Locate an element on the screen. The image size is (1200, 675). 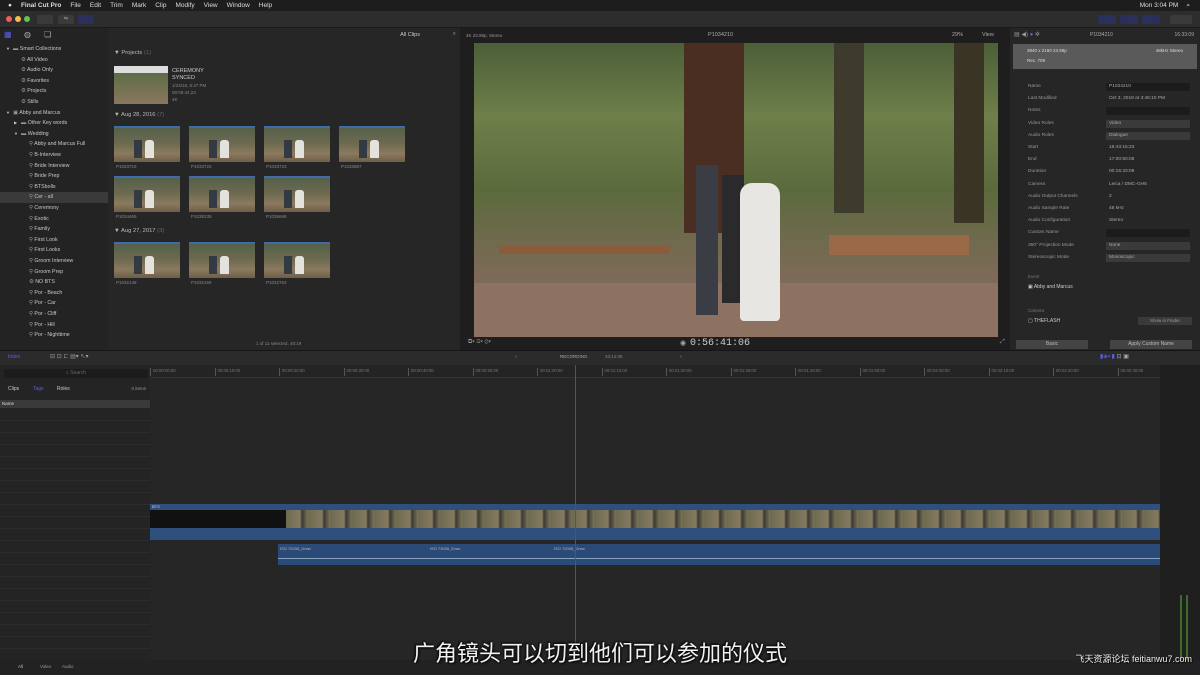
field-value: Monoscopic is located at coordinates (1148, 257).